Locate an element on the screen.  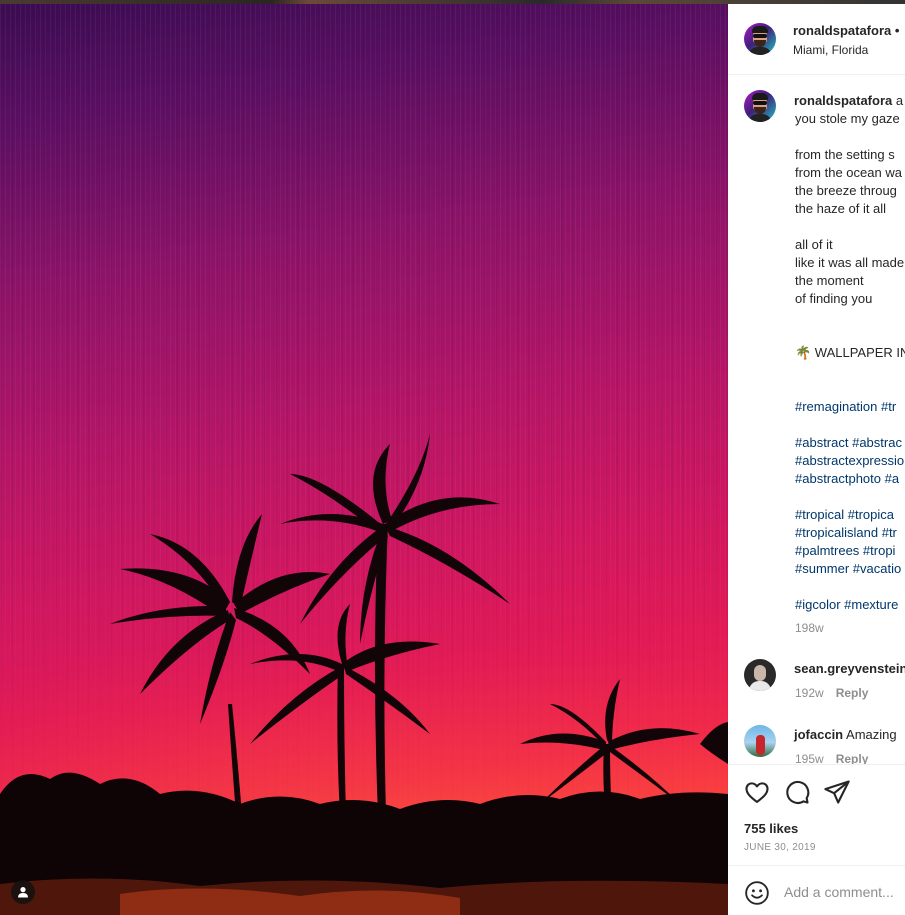
caption-line: you stole my gaze is located at coordinates (847, 118).